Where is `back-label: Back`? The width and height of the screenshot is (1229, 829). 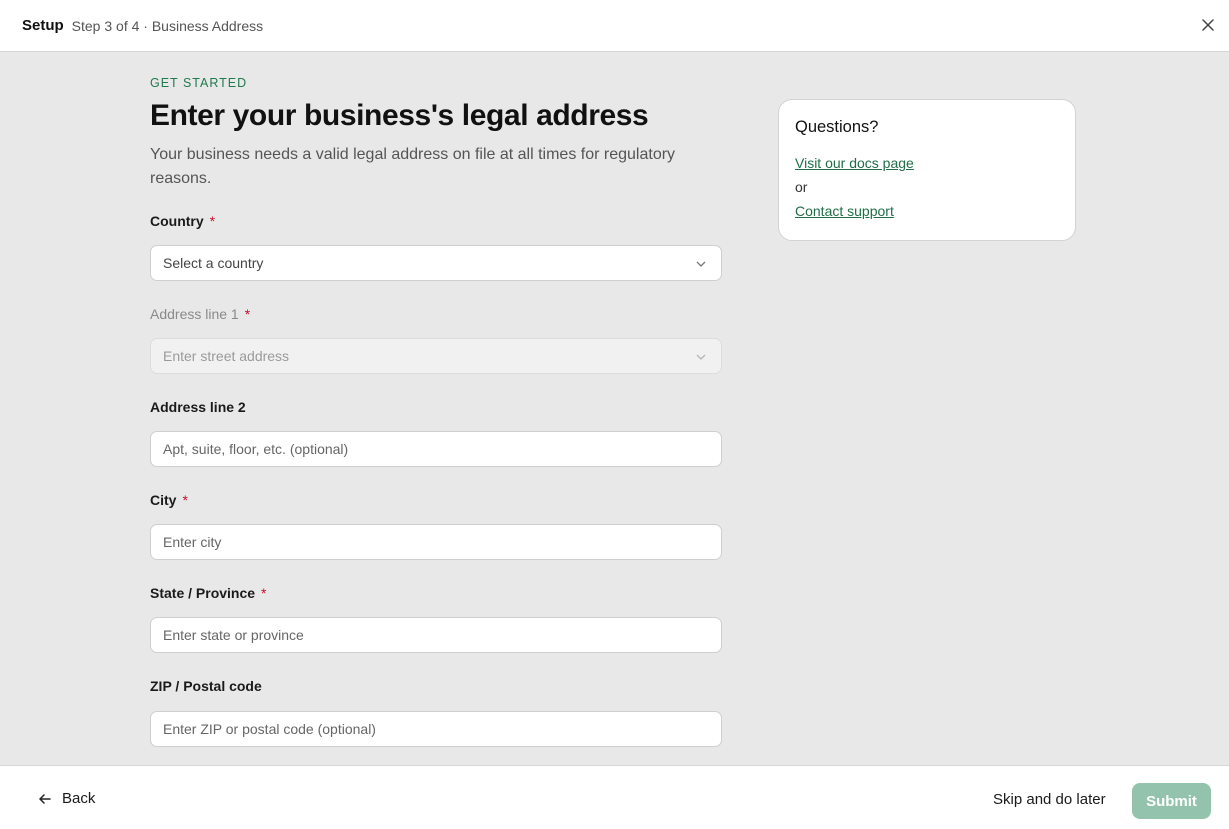
back-label: Back is located at coordinates (79, 798).